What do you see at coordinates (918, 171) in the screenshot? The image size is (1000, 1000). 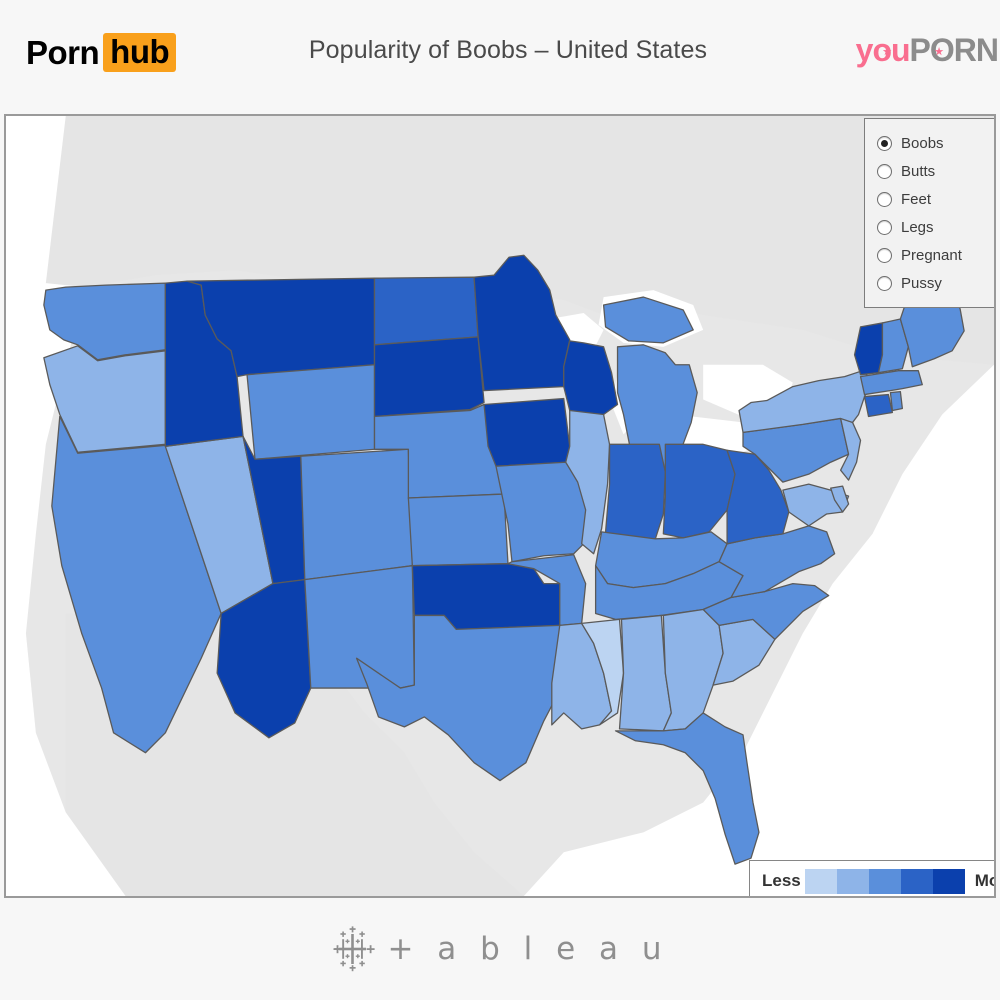 I see `radio-label: Butts` at bounding box center [918, 171].